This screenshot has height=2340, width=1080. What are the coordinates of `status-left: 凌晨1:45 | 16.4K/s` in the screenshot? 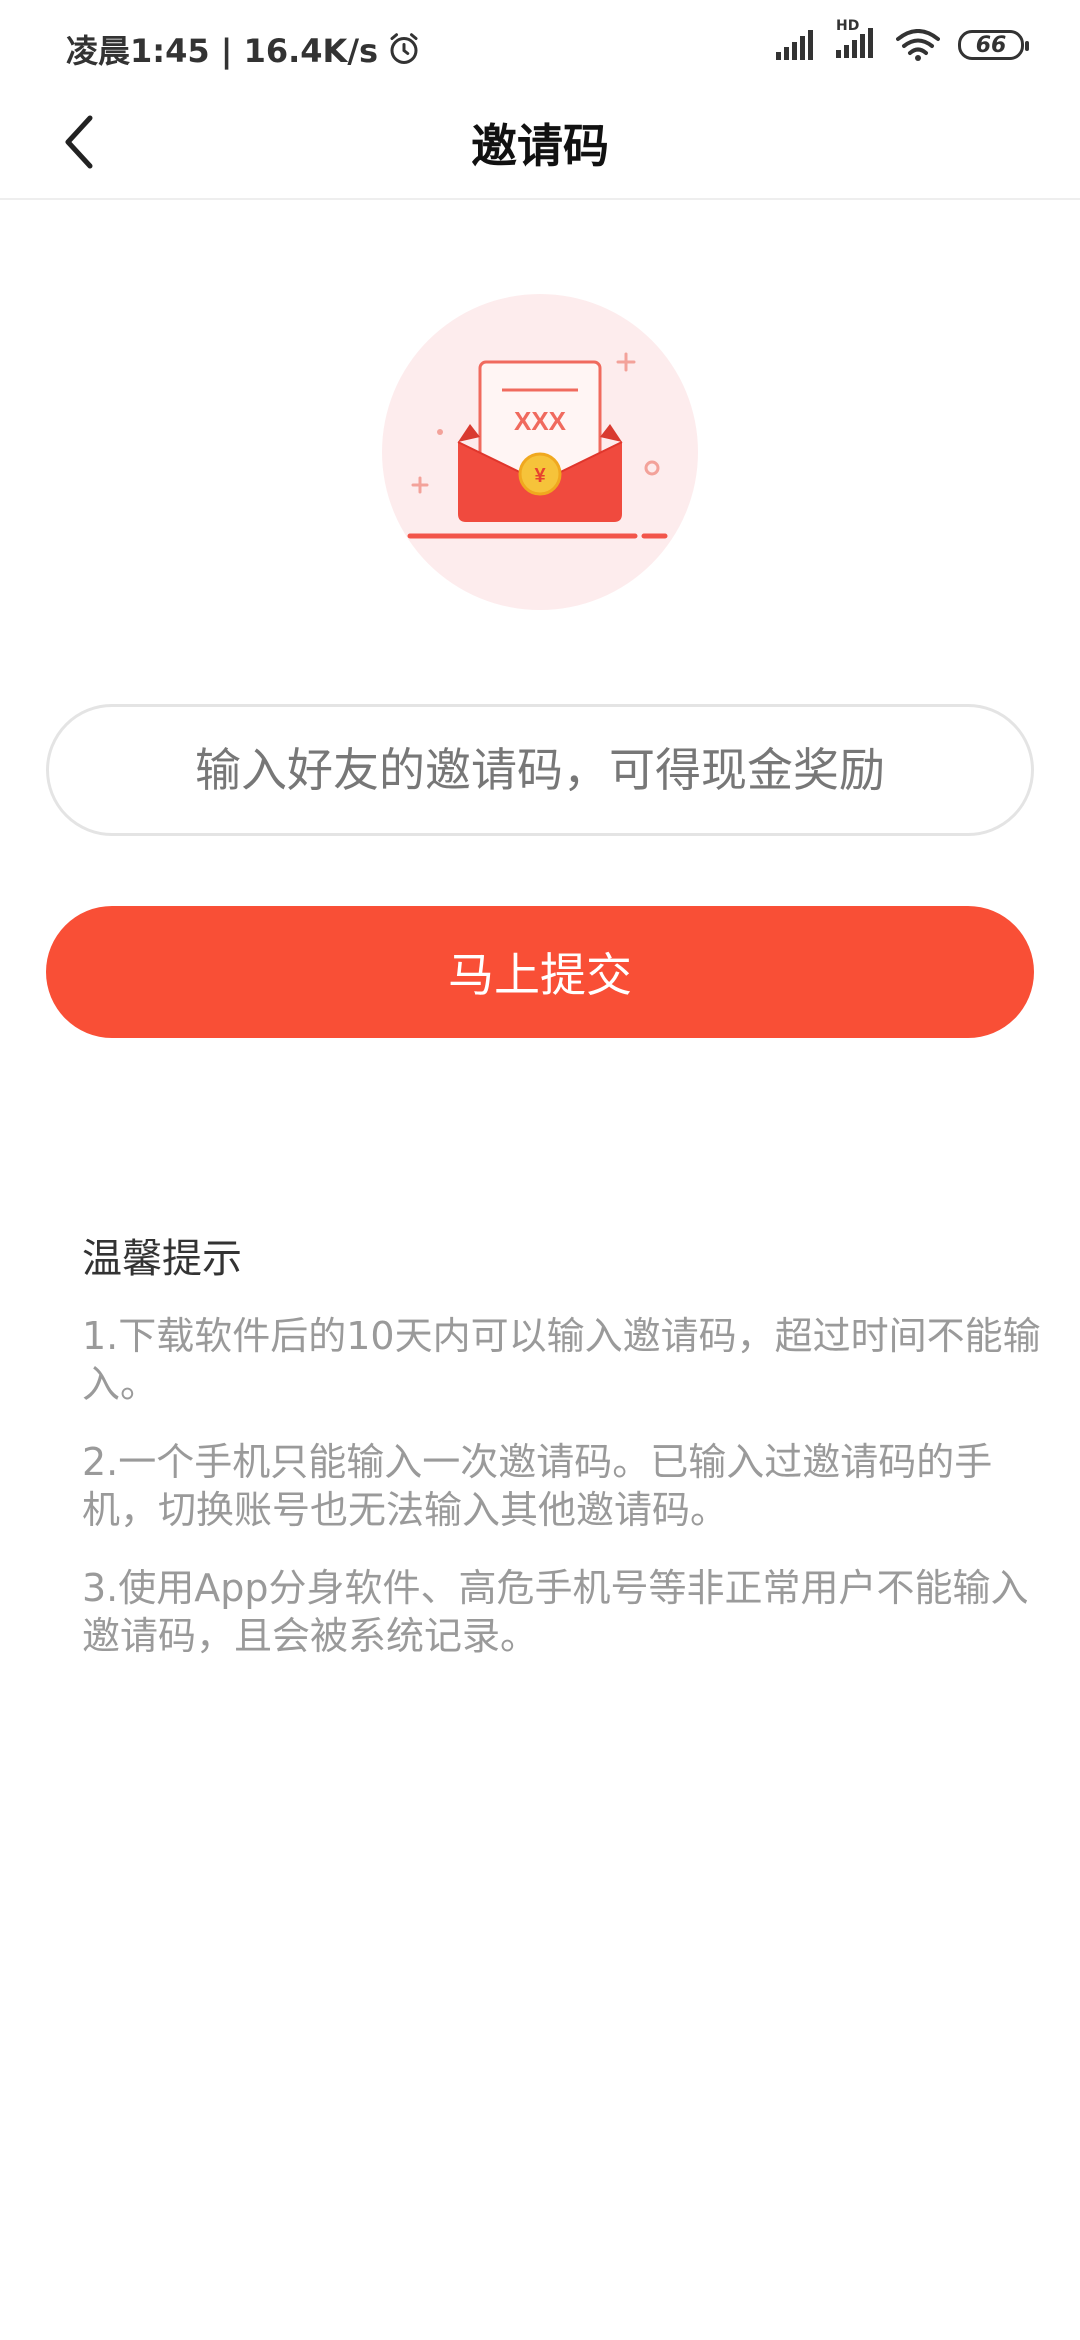 It's located at (244, 49).